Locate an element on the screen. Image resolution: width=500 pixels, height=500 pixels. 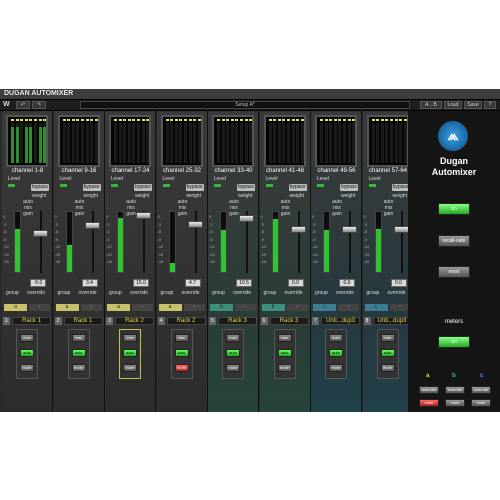
weight-value: 15.0 is located at coordinates (141, 283).